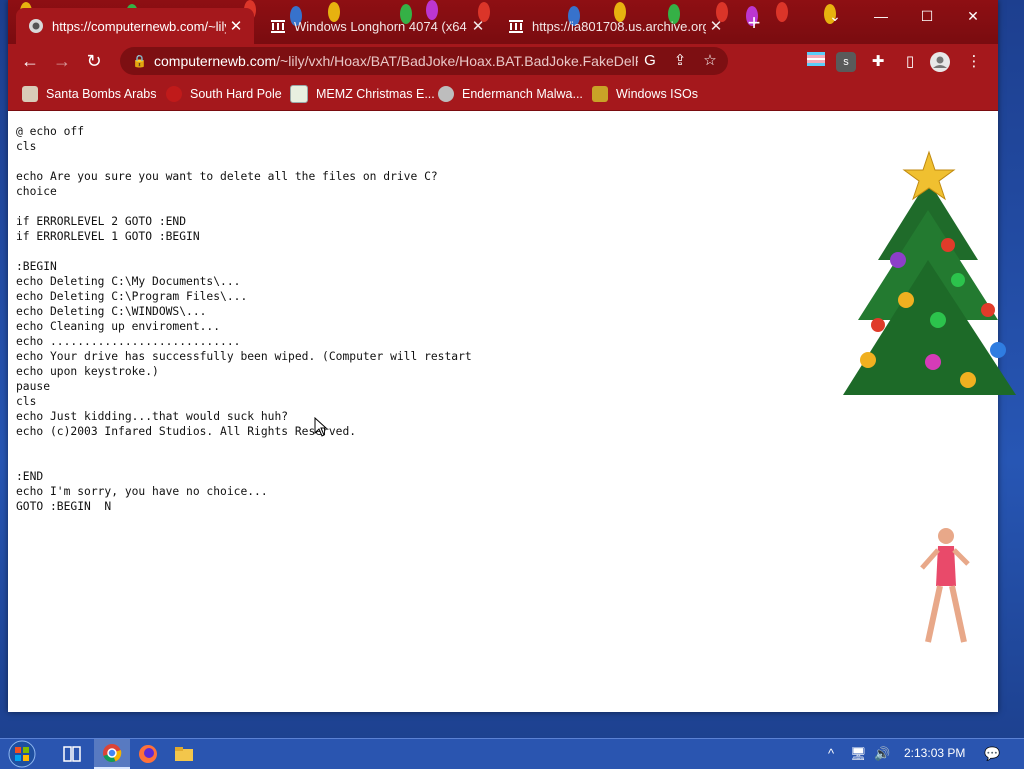  I want to click on chrome-icon, so click(112, 753).